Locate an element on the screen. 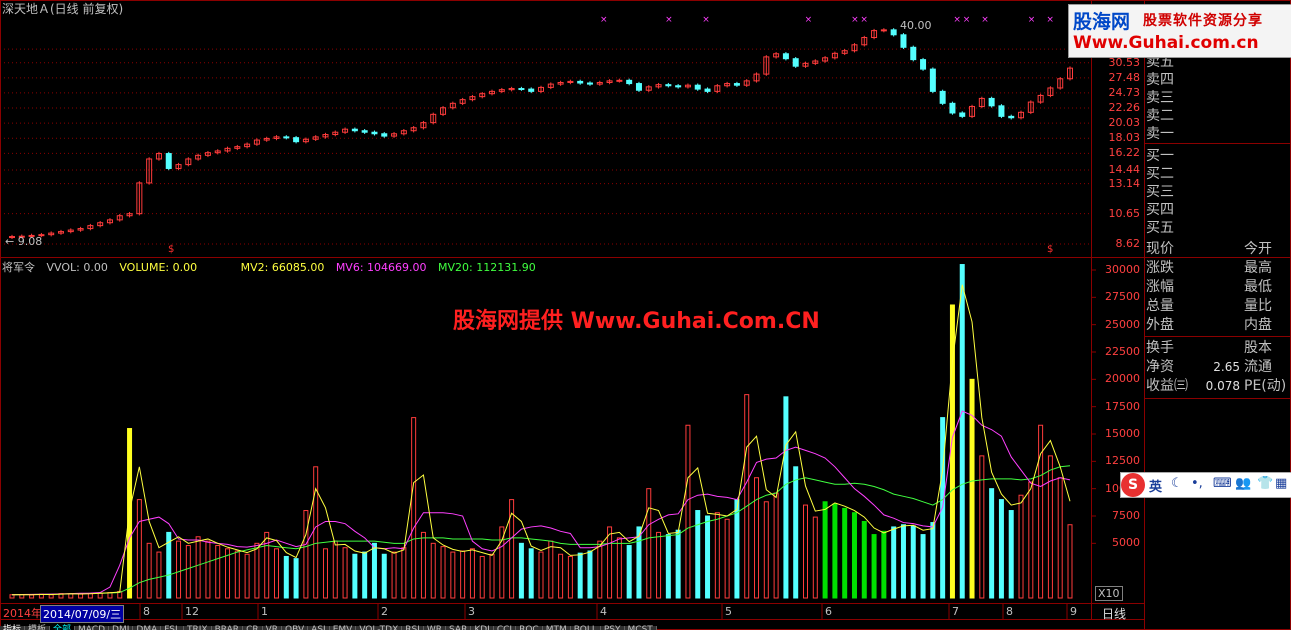 This screenshot has width=1291, height=630. punctuation-icon: •, is located at coordinates (1197, 483).